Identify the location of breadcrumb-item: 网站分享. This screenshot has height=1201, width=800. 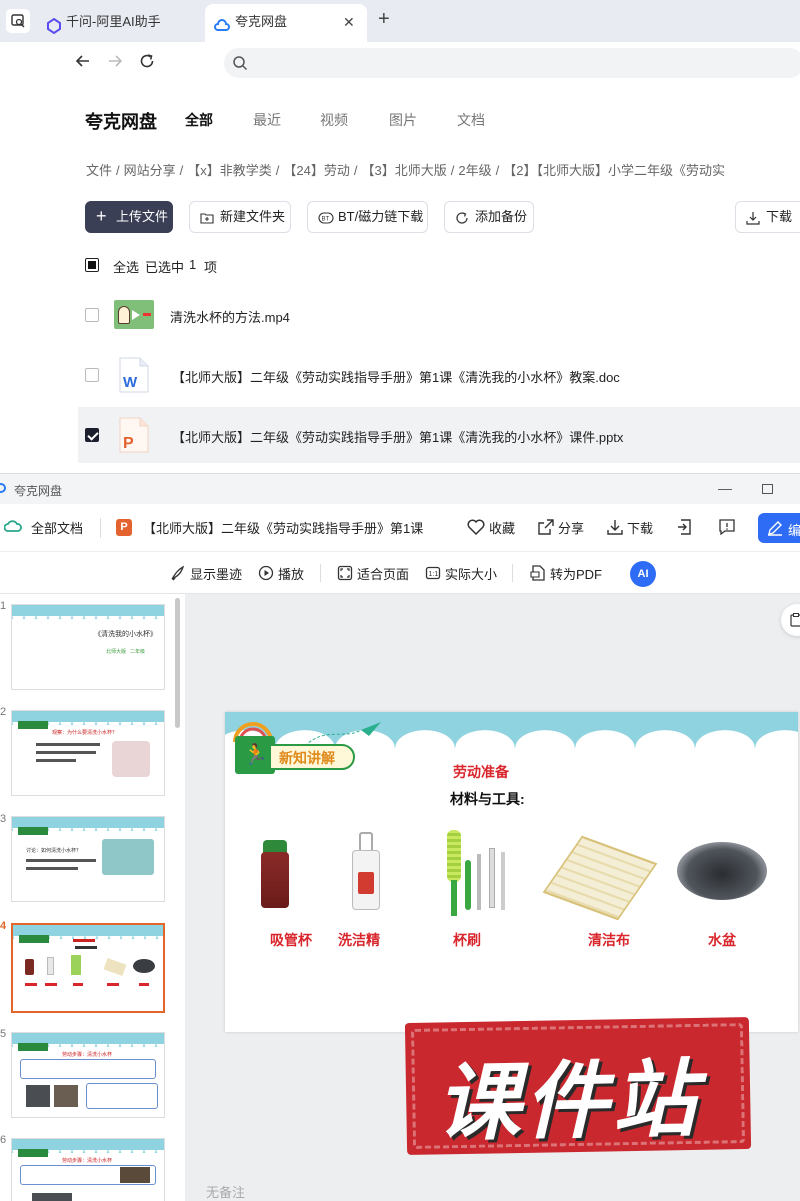
(150, 170).